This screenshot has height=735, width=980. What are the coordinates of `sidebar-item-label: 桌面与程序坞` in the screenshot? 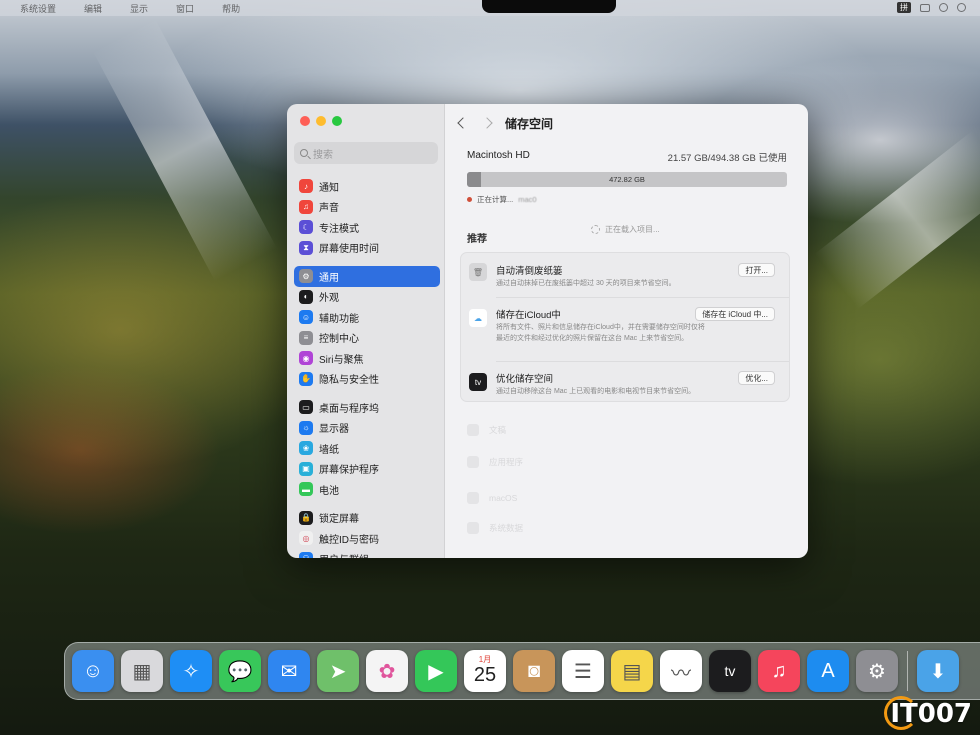 It's located at (349, 409).